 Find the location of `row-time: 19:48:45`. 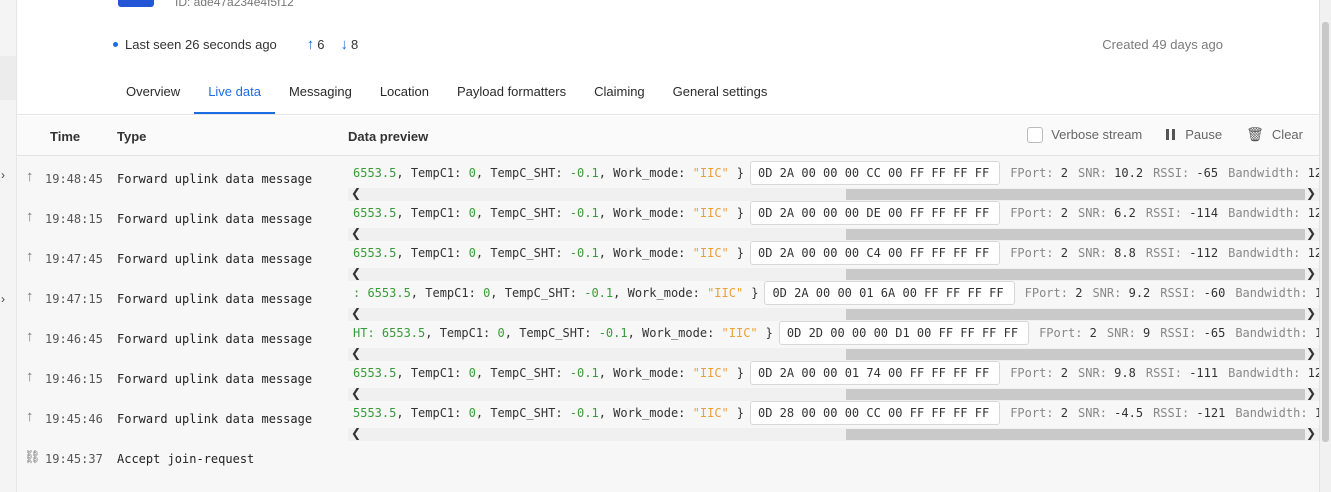

row-time: 19:48:45 is located at coordinates (74, 179).